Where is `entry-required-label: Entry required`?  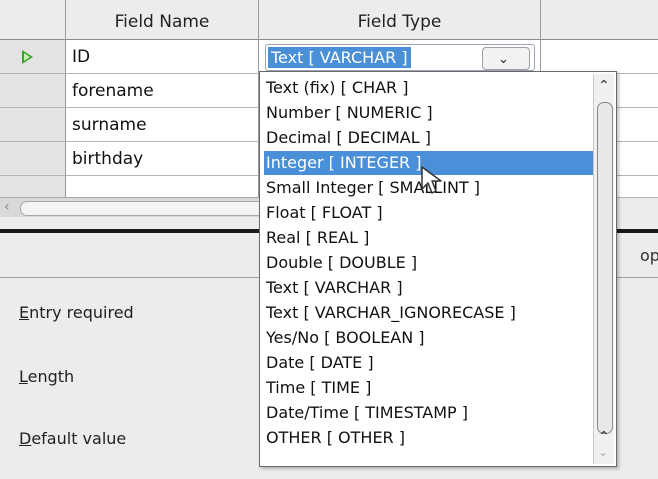
entry-required-label: Entry required is located at coordinates (76, 312).